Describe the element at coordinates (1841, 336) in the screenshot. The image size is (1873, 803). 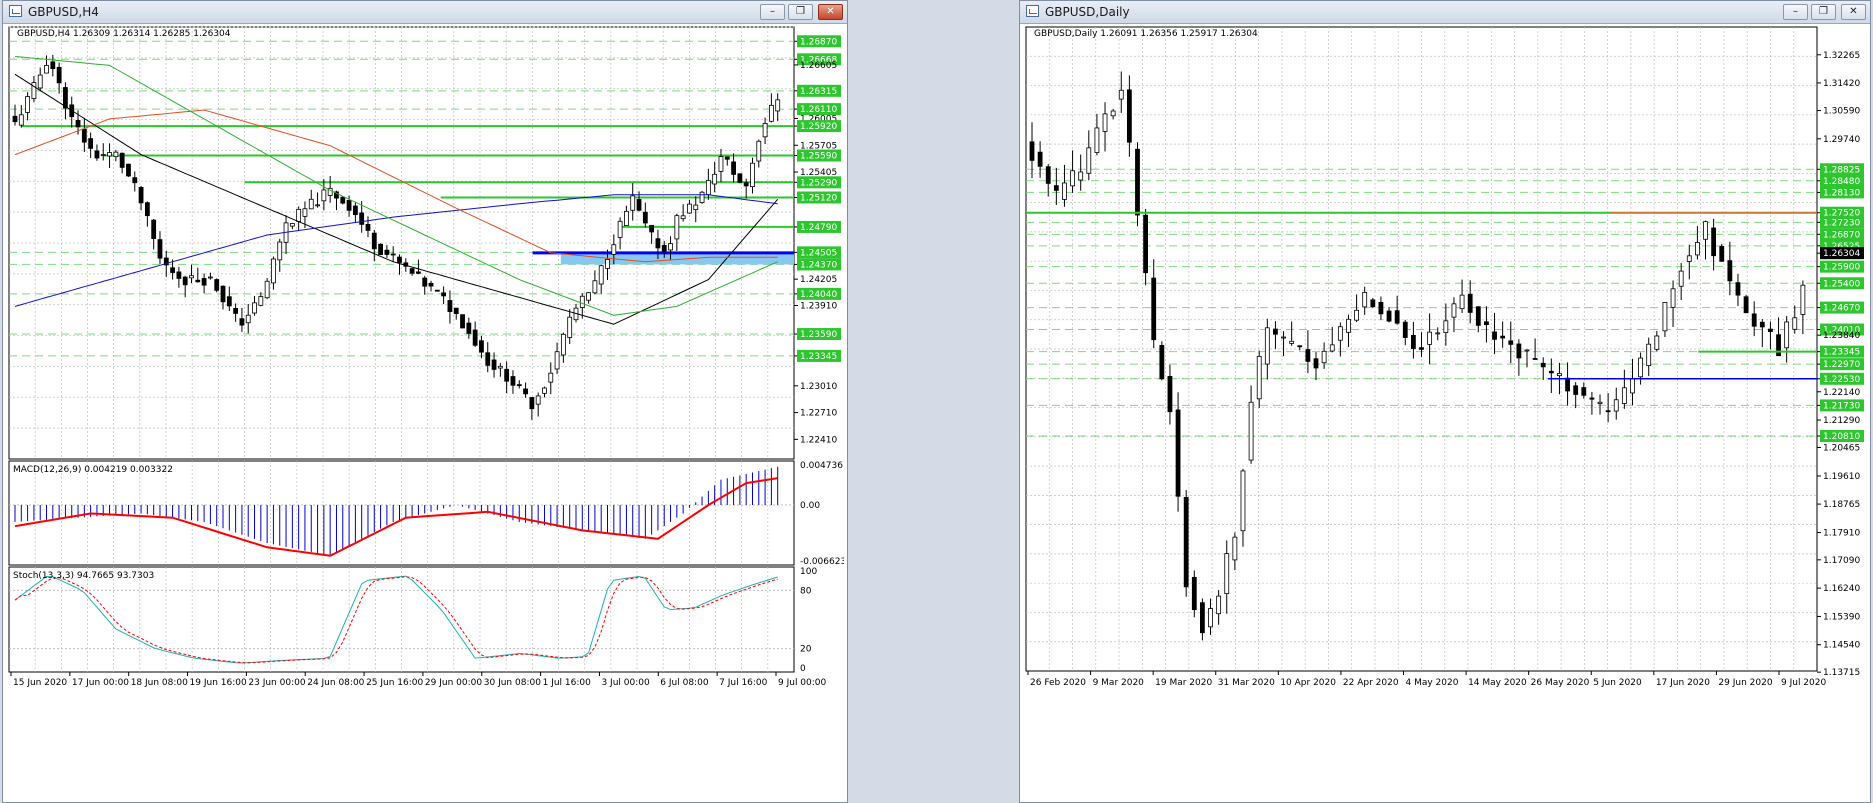
I see `y-tick-label: 1.23840` at that location.